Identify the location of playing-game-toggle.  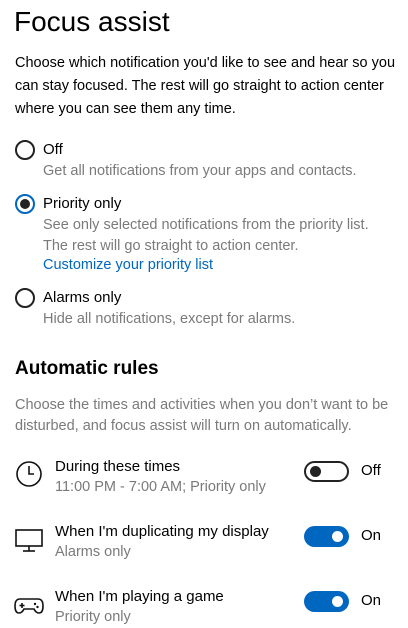
(326, 601).